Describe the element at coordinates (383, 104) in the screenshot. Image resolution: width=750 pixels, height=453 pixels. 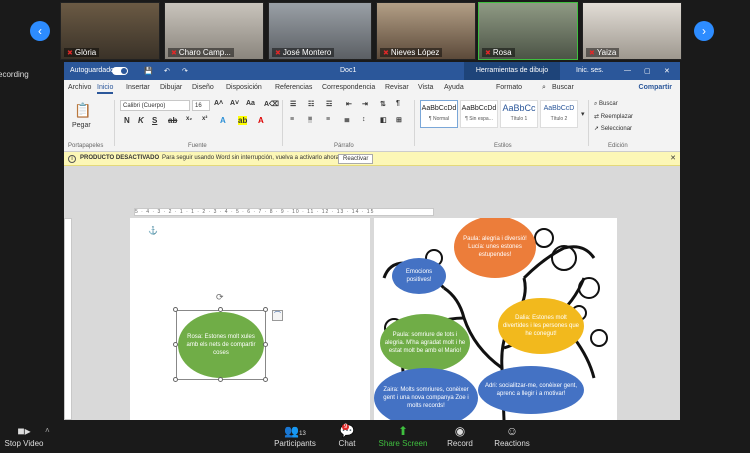
I see `sort-icon: ⇅` at that location.